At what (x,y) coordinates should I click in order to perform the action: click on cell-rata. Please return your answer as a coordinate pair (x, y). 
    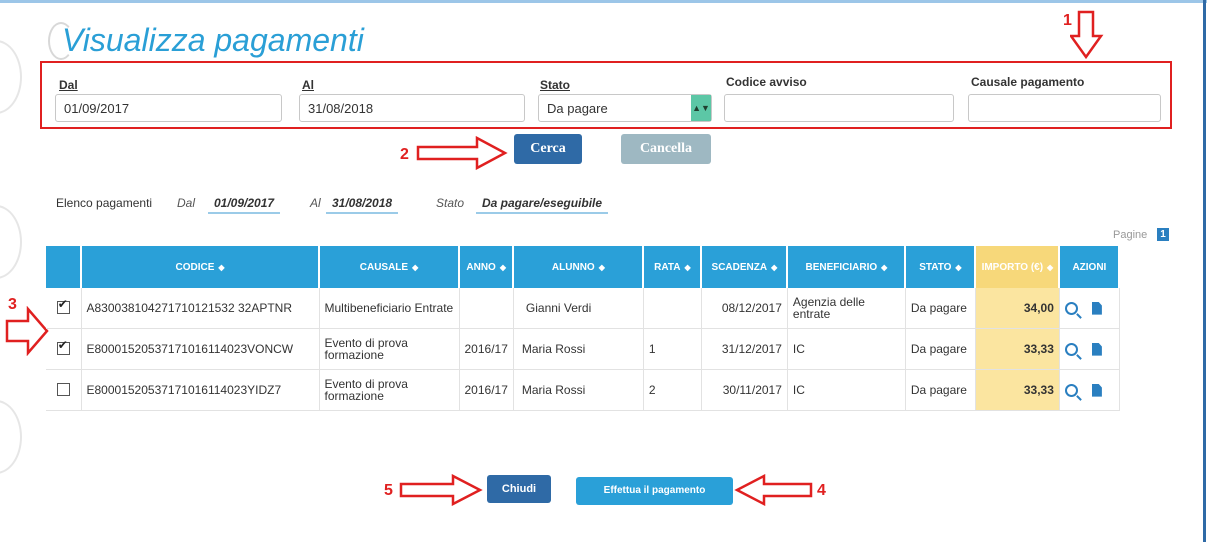
    Looking at the image, I should click on (672, 308).